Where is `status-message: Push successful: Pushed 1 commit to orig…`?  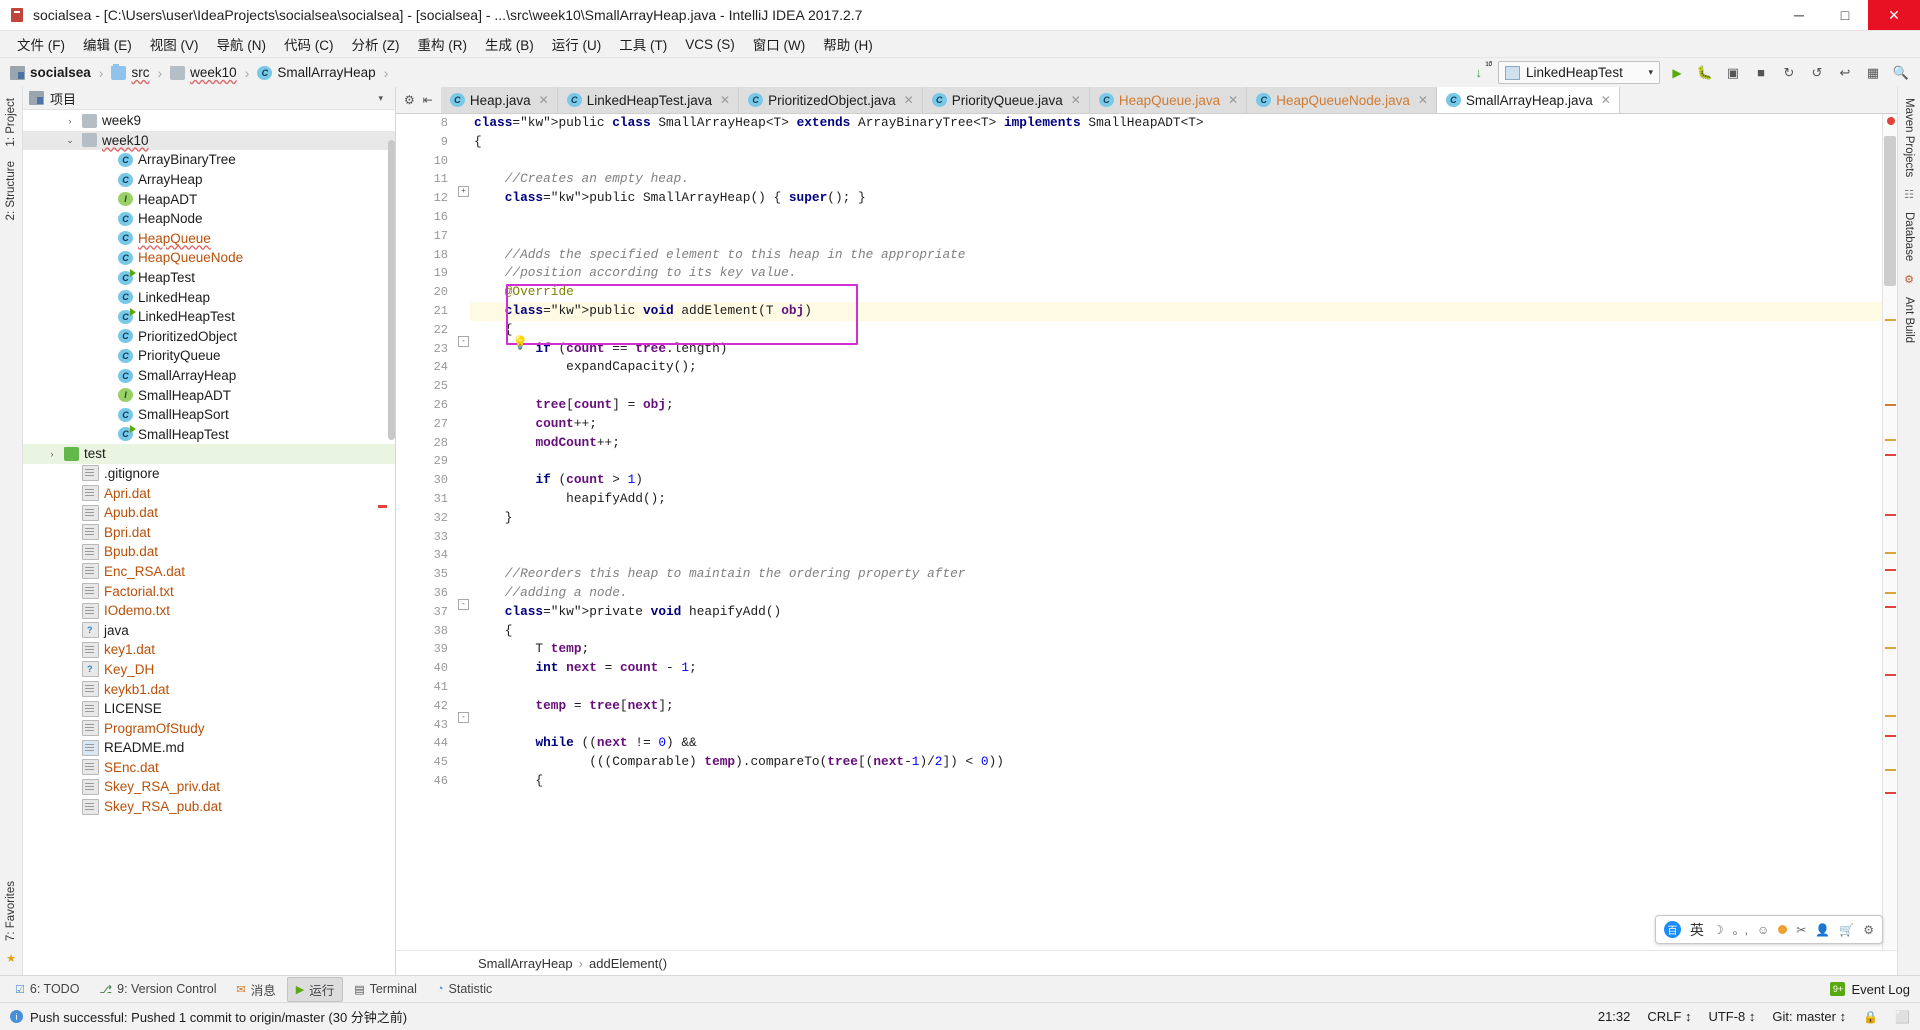 status-message: Push successful: Pushed 1 commit to orig… is located at coordinates (218, 1016).